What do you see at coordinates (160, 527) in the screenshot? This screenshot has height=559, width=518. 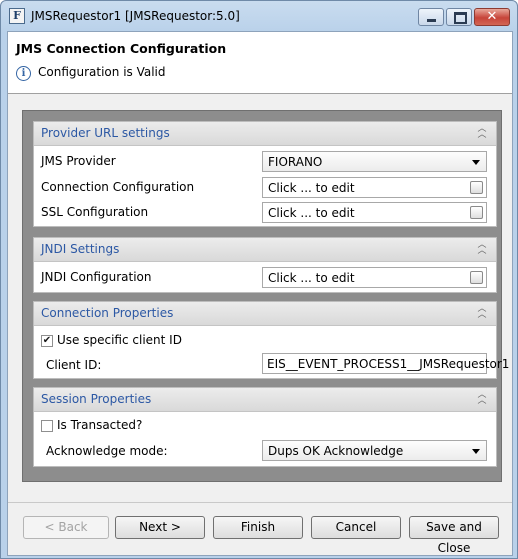 I see `next-button: Next >` at bounding box center [160, 527].